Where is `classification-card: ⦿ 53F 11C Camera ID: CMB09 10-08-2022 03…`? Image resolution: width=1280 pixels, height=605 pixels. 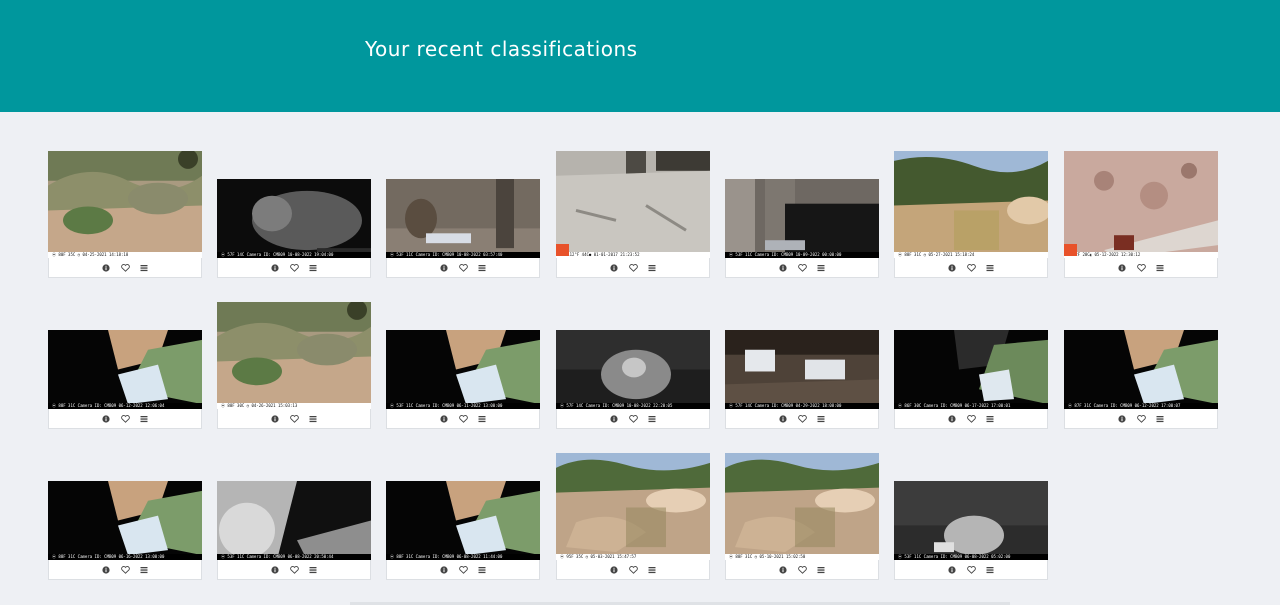 classification-card: ⦿ 53F 11C Camera ID: CMB09 10-08-2022 03… is located at coordinates (463, 228).